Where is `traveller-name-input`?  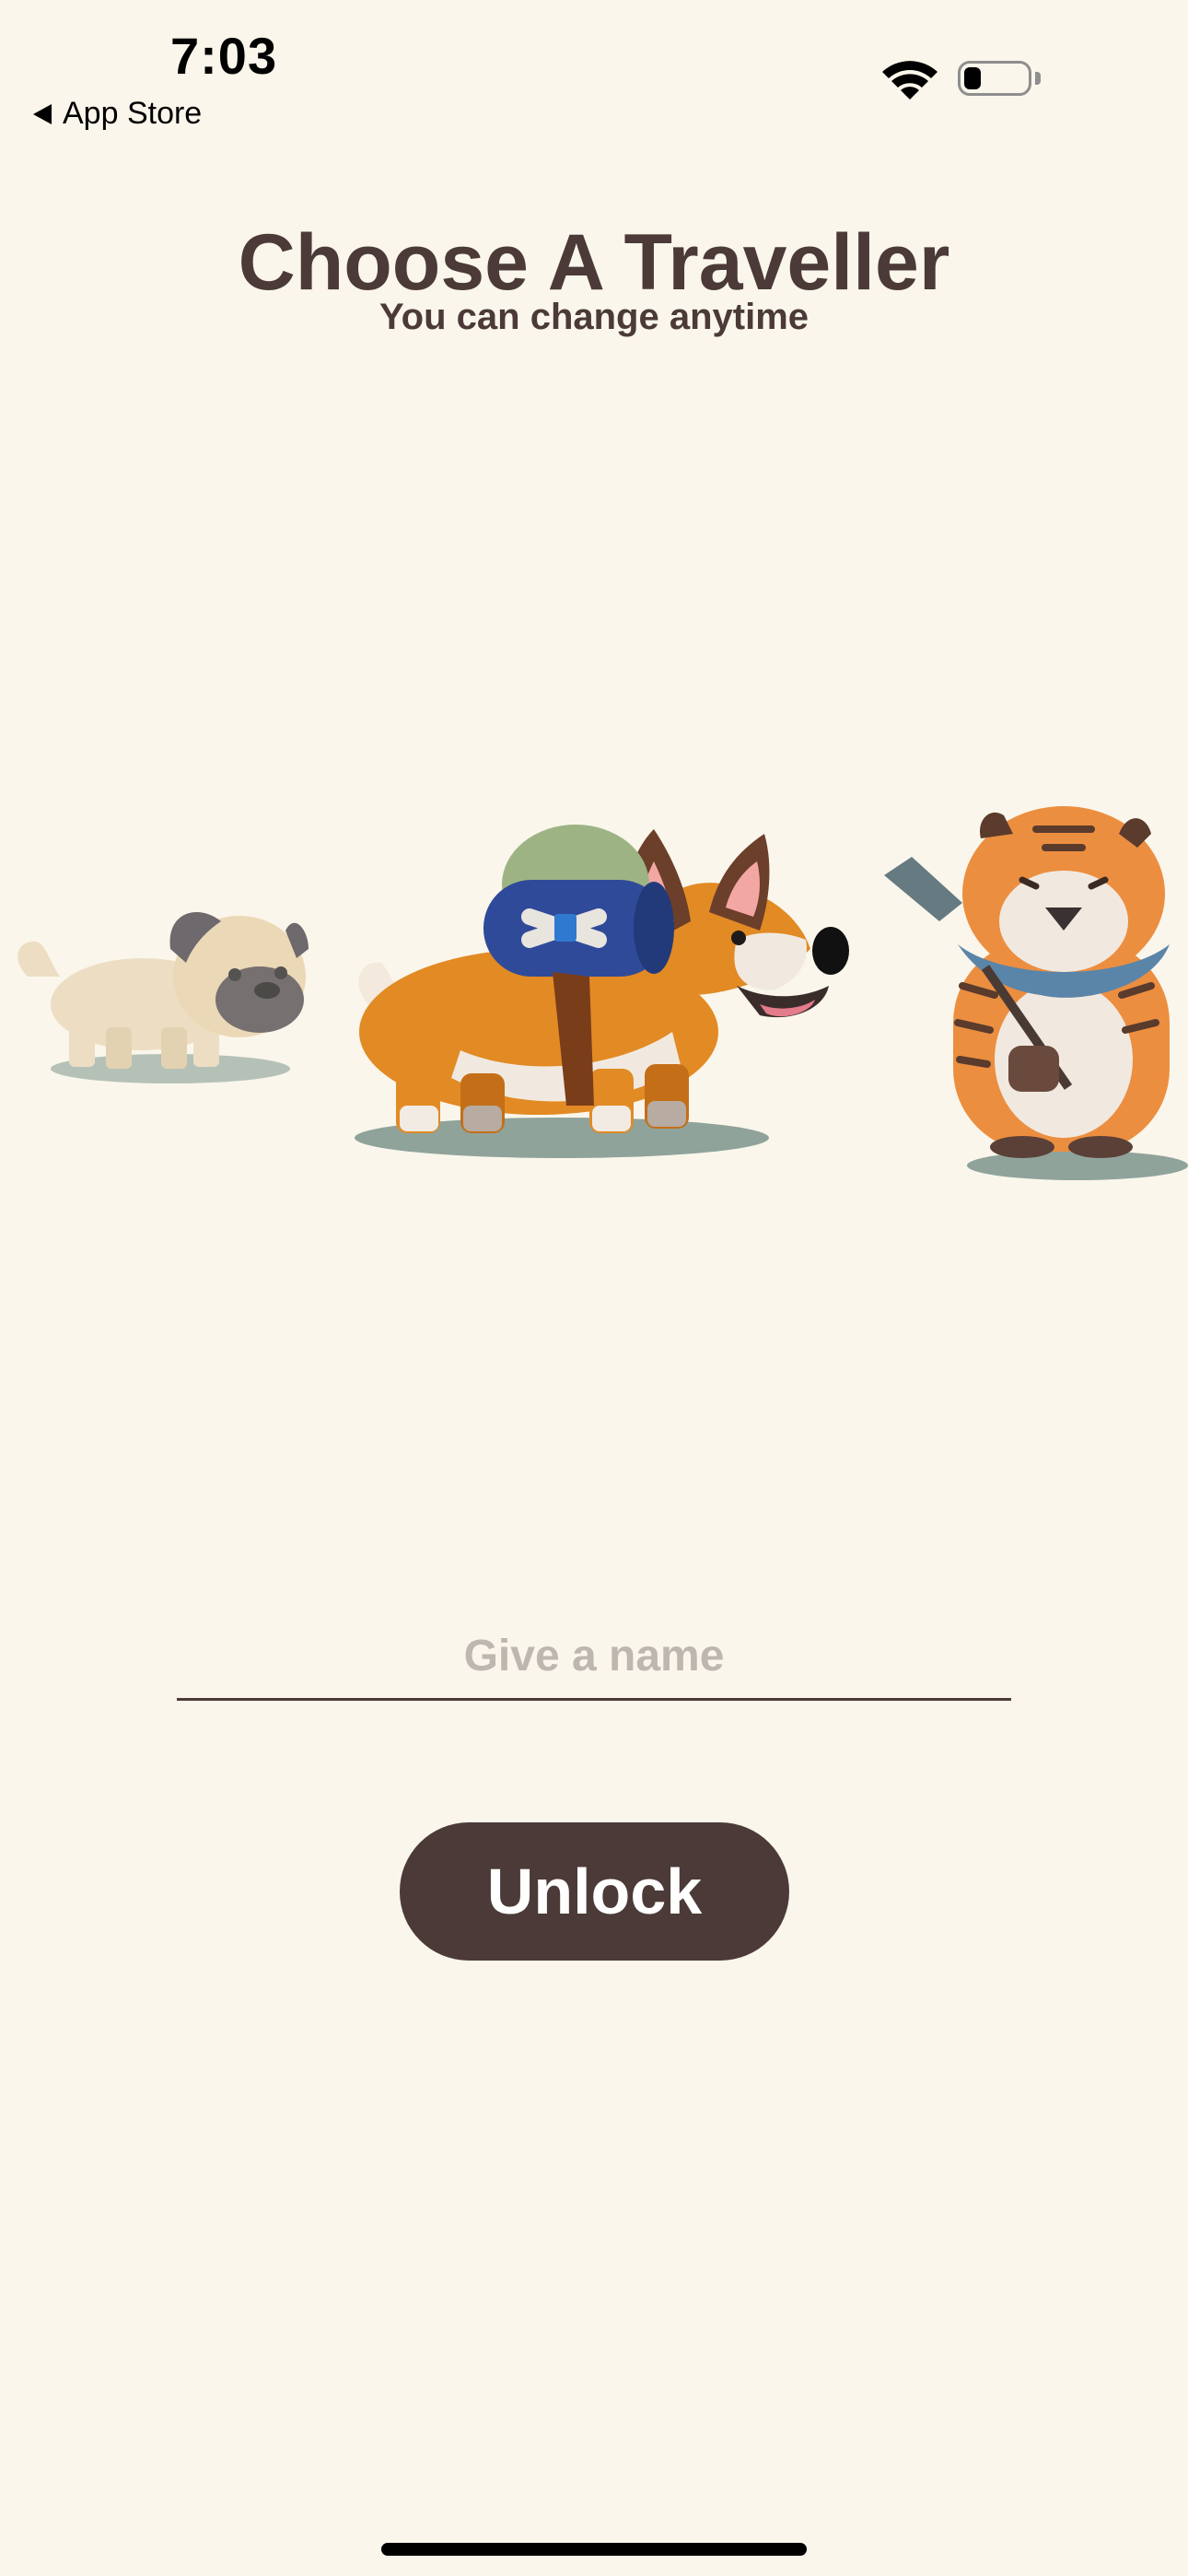 traveller-name-input is located at coordinates (594, 1657).